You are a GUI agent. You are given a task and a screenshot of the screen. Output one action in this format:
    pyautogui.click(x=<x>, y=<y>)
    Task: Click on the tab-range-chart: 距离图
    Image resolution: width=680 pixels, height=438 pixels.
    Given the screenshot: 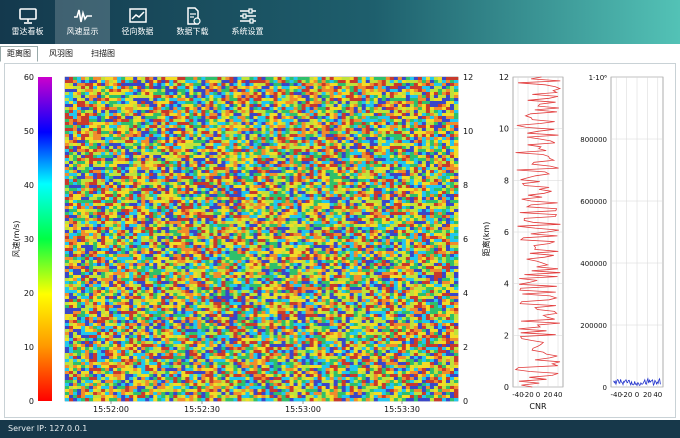 What is the action you would take?
    pyautogui.click(x=19, y=54)
    